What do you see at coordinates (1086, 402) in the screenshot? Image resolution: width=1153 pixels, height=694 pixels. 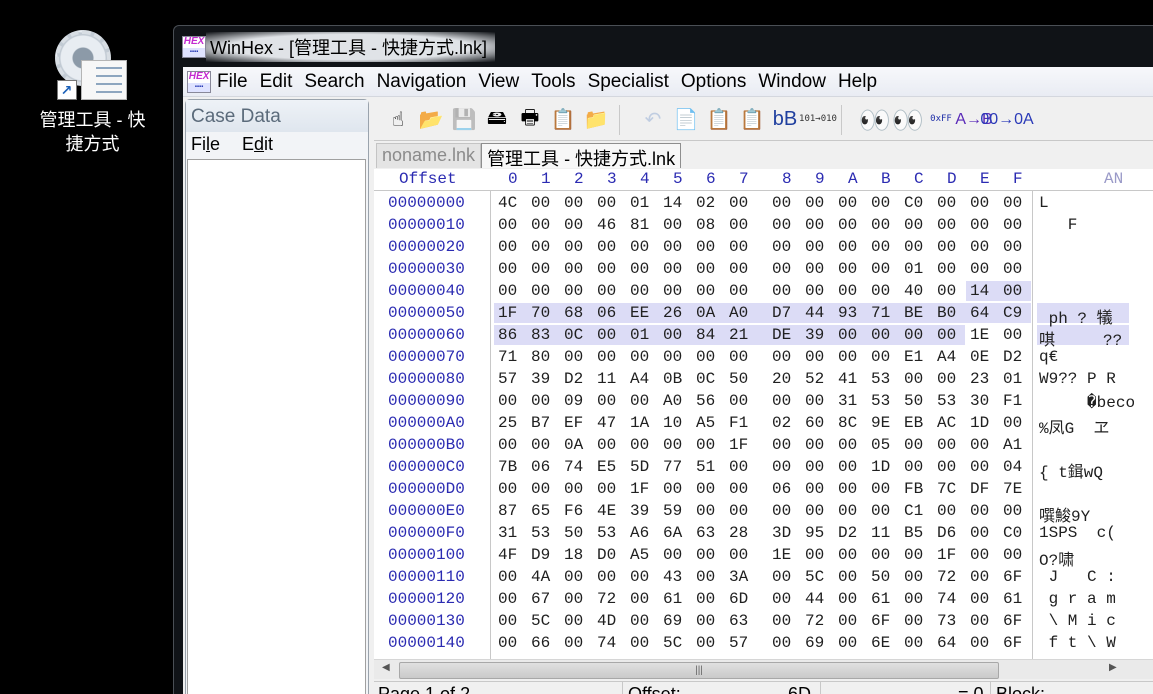 I see `row-text: �becomes` at bounding box center [1086, 402].